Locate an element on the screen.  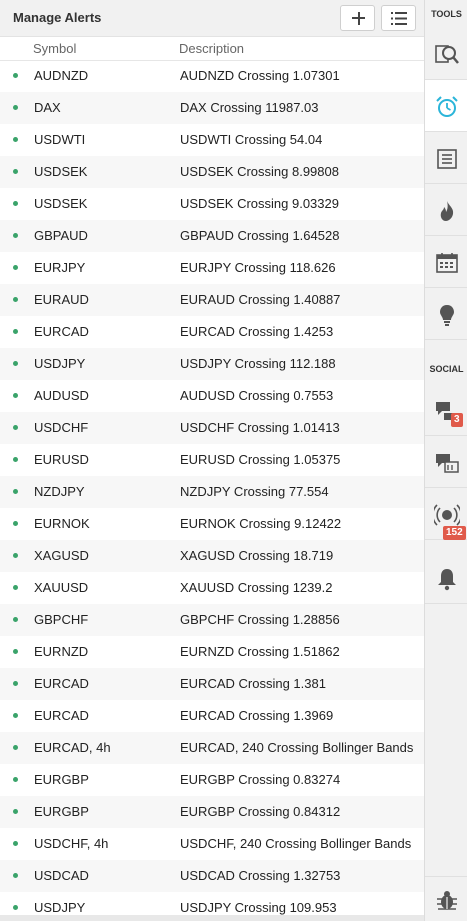
alert-row: GBPAUD GBPAUD Crossing 1.64528 is located at coordinates (212, 236).